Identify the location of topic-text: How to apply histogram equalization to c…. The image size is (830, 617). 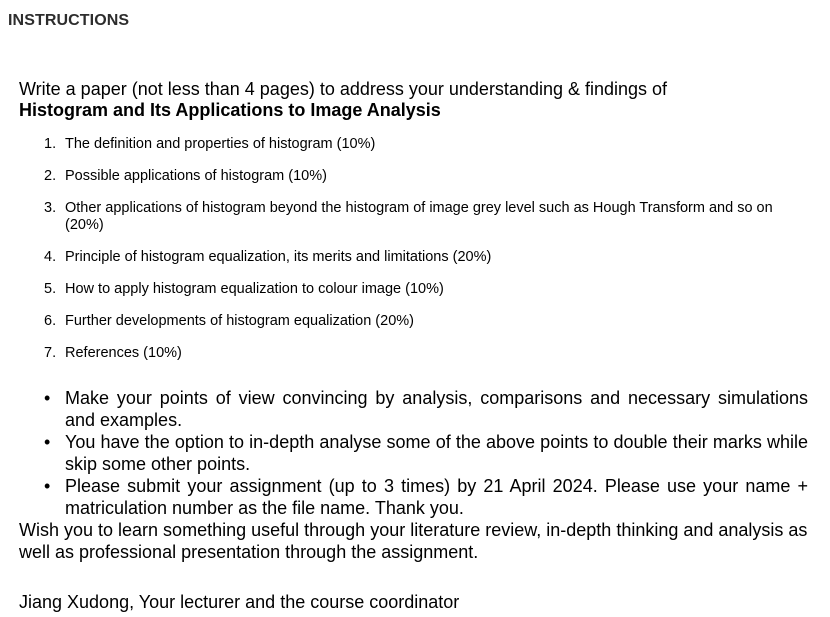
(254, 289).